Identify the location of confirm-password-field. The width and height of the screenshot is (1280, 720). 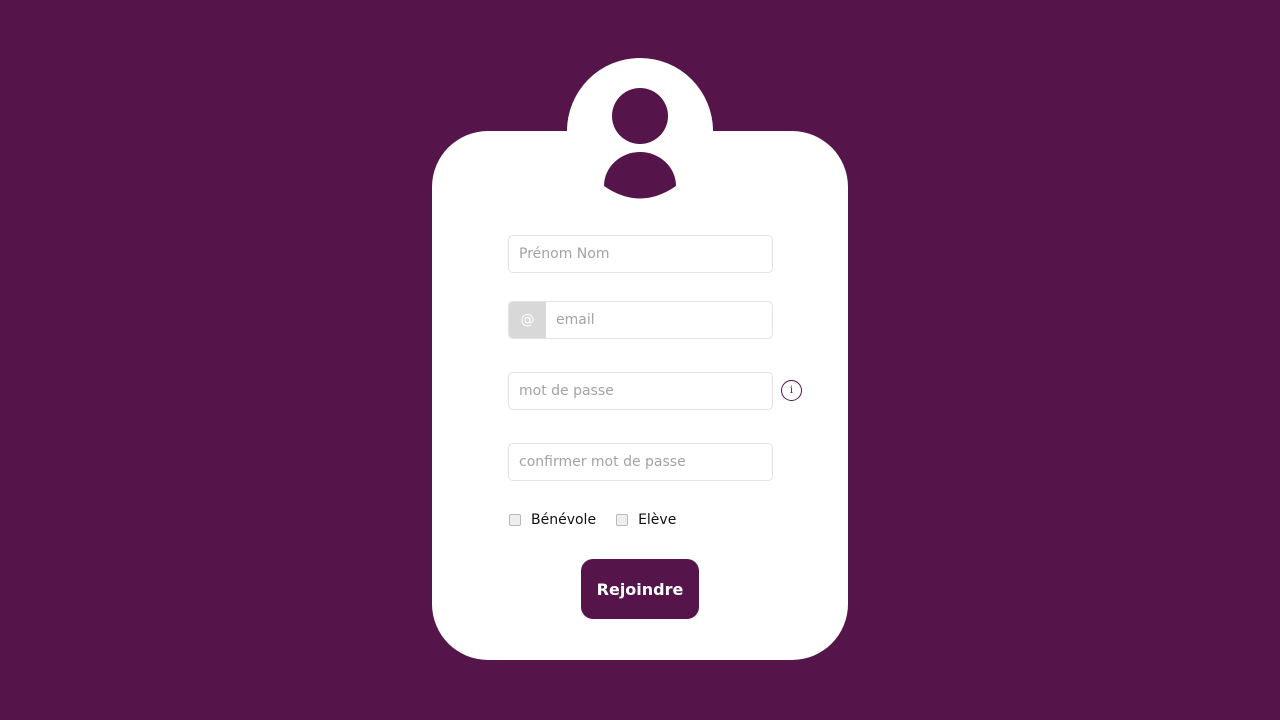
(640, 462).